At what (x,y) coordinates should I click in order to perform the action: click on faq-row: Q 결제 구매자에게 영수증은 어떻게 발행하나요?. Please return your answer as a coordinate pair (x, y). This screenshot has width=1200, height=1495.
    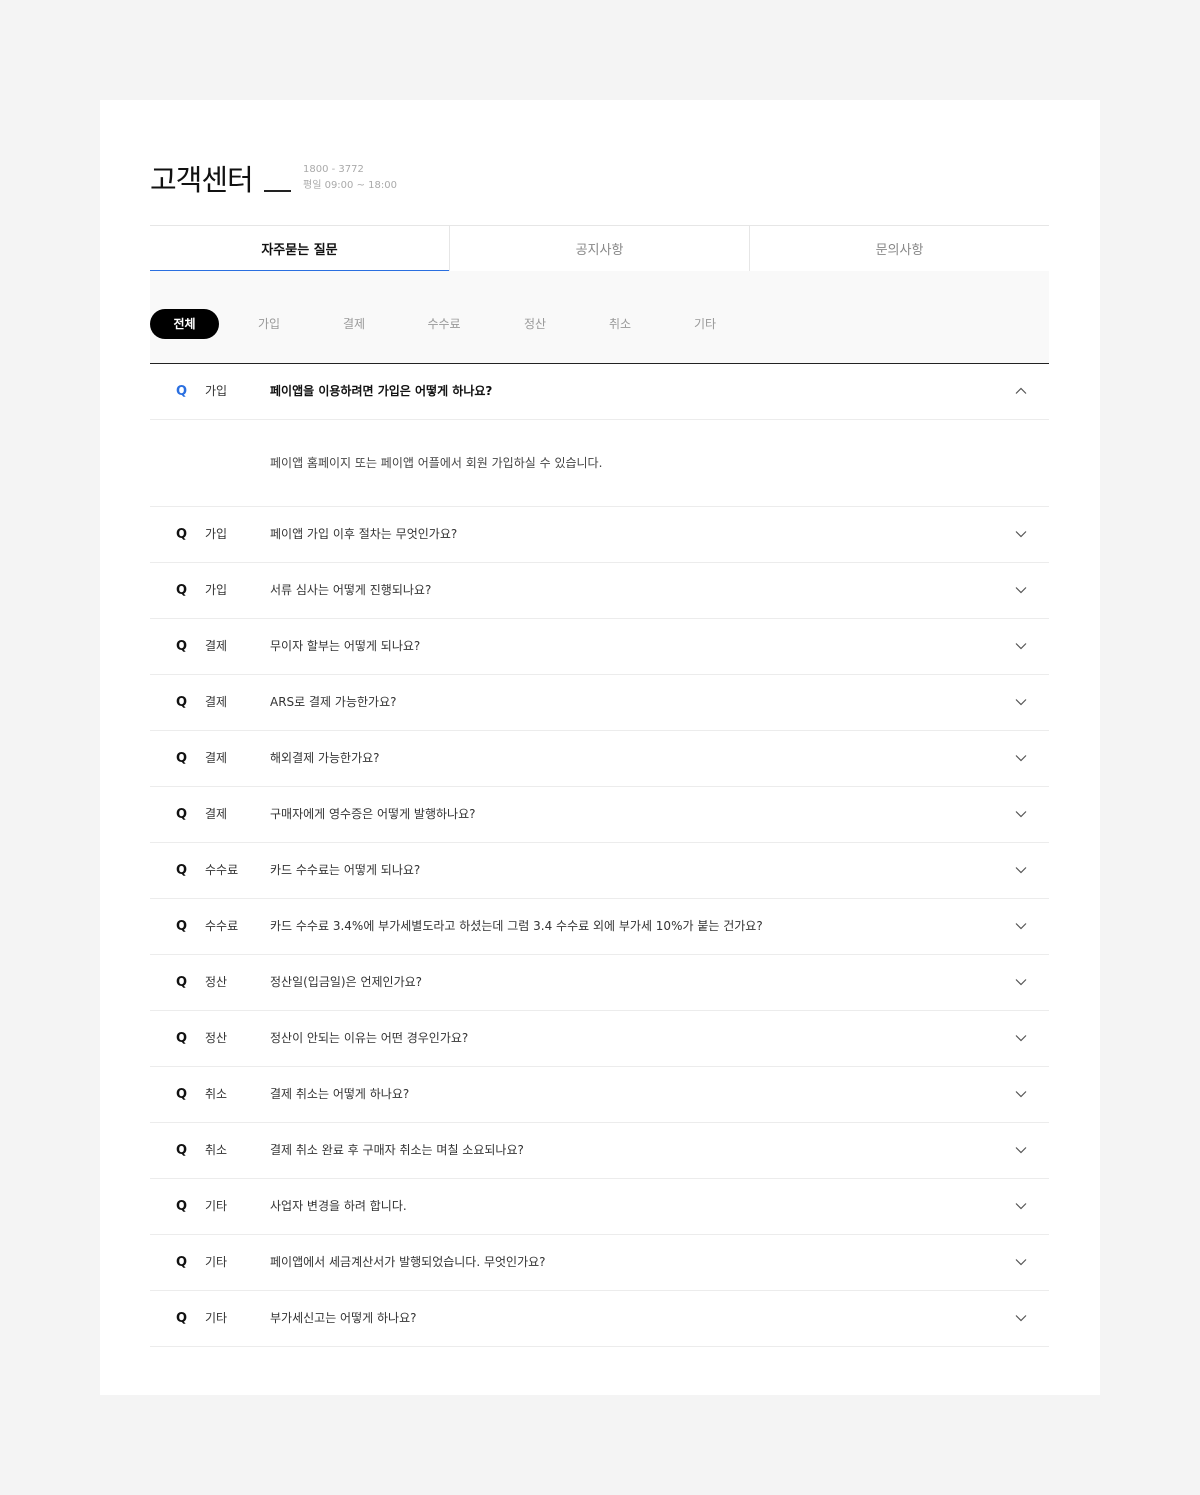
    Looking at the image, I should click on (599, 815).